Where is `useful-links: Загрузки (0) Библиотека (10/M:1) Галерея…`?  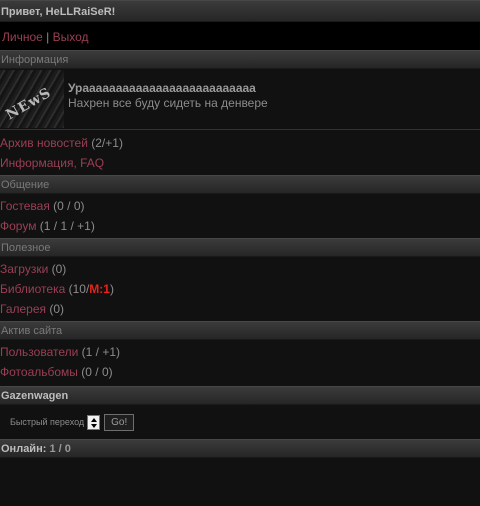 useful-links: Загрузки (0) Библиотека (10/M:1) Галерея… is located at coordinates (240, 289).